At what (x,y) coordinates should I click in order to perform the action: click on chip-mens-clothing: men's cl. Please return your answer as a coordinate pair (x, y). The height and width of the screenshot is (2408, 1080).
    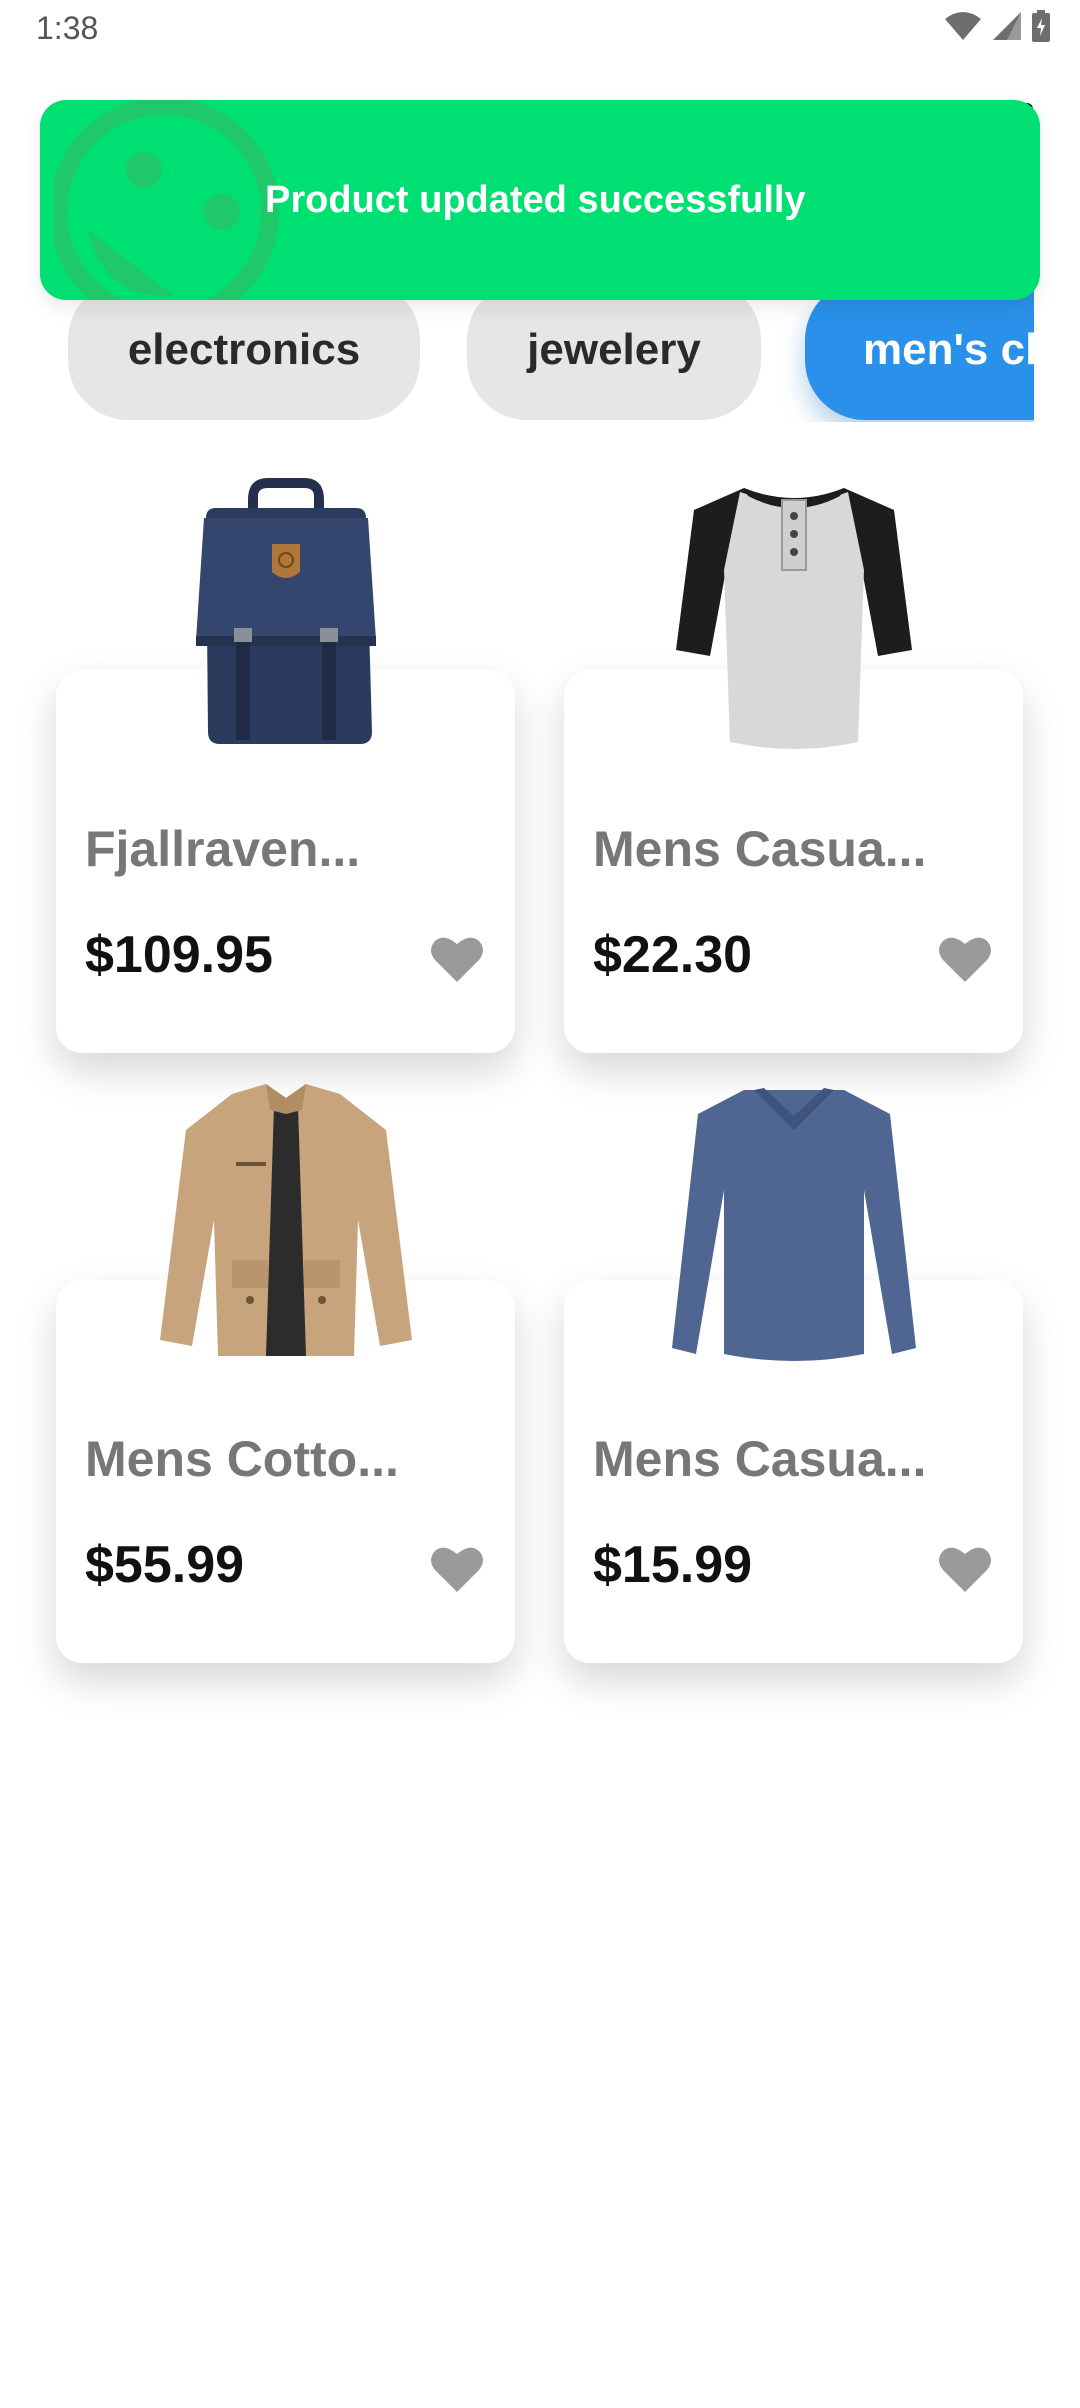
    Looking at the image, I should click on (919, 350).